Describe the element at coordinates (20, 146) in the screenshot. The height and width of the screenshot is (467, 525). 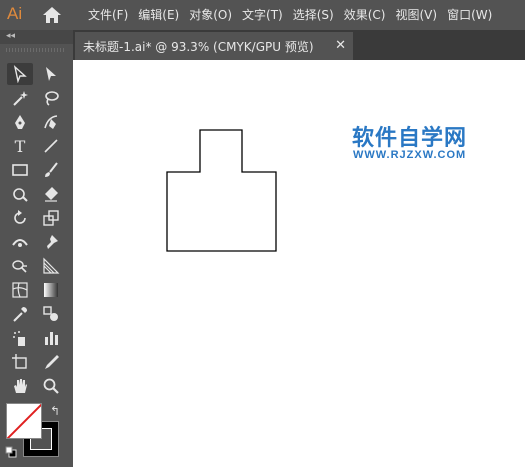
I see `type-tool-icon: T` at that location.